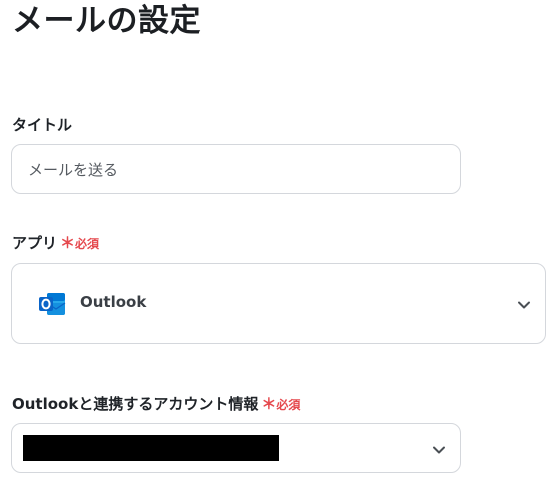 The height and width of the screenshot is (487, 557). What do you see at coordinates (151, 448) in the screenshot?
I see `redacted-account-value` at bounding box center [151, 448].